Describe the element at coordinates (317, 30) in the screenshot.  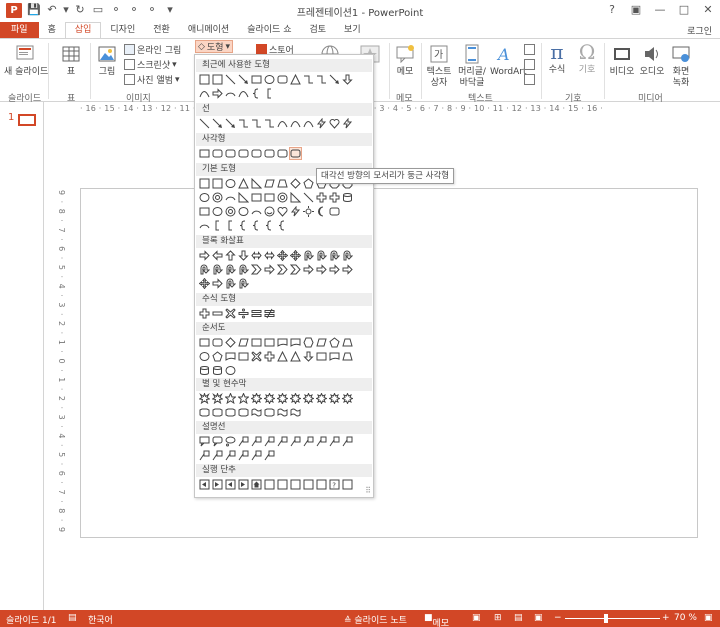
I see `tab-review: 검토` at that location.